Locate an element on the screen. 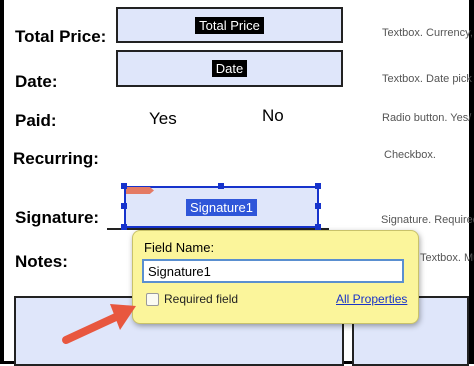 Image resolution: width=474 pixels, height=366 pixels. required-field-checkbox is located at coordinates (152, 299).